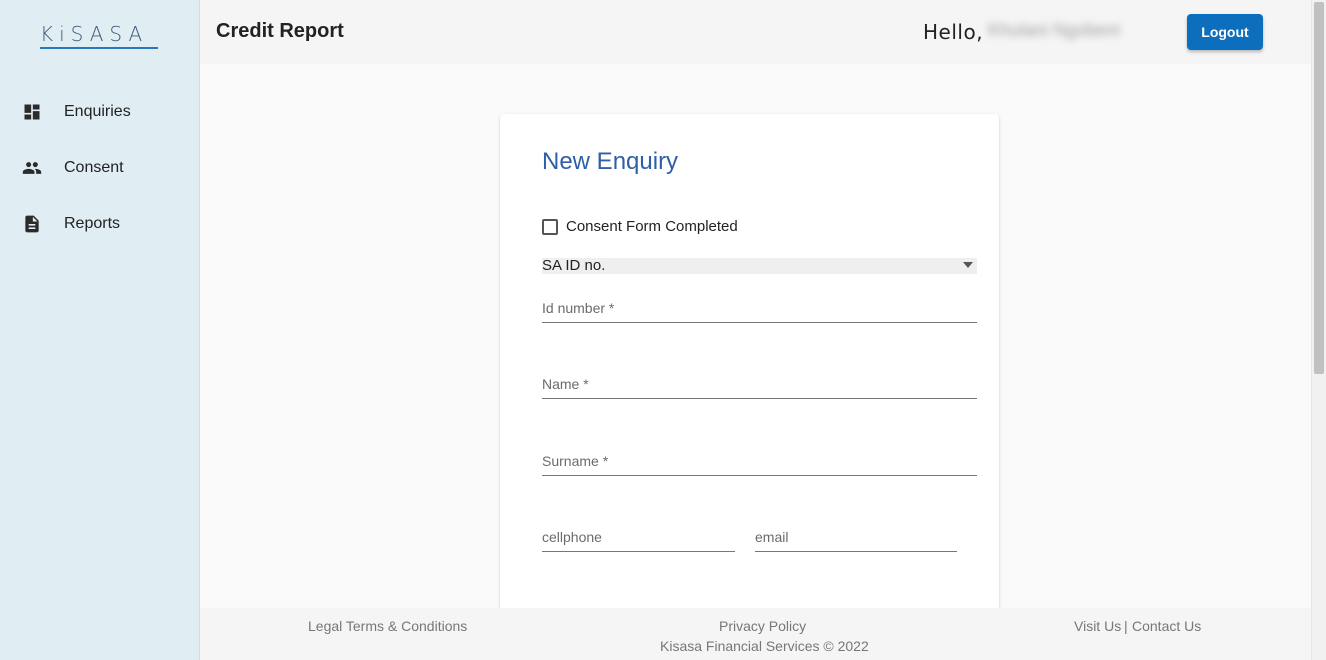 The image size is (1326, 660). I want to click on logo-text: KiSASA, so click(94, 34).